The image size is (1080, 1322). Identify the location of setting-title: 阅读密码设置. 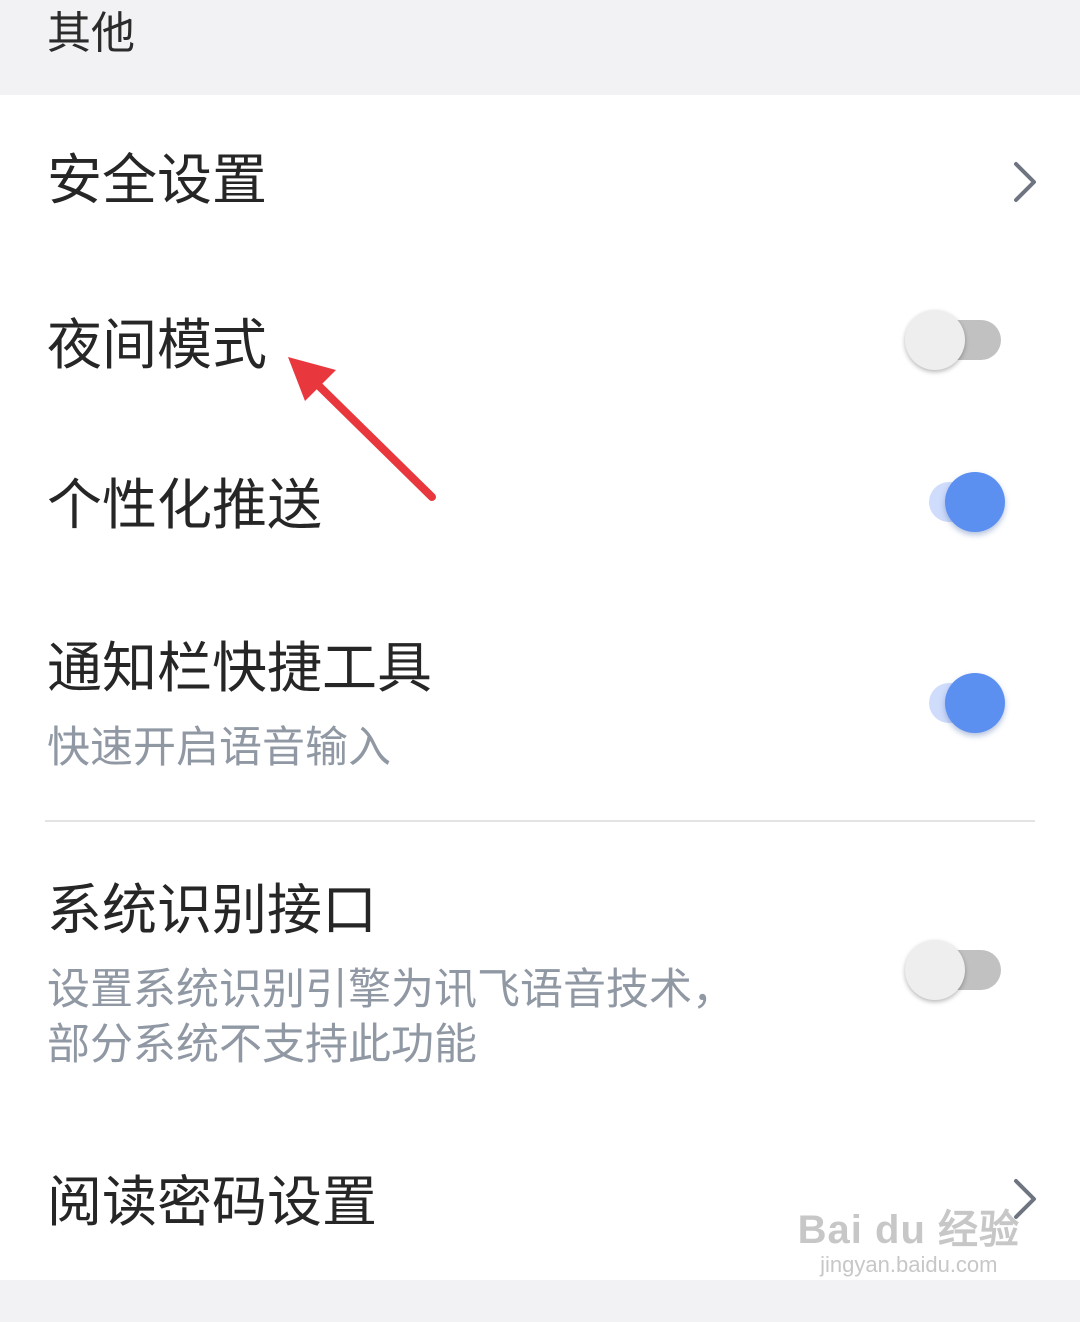
(212, 1202).